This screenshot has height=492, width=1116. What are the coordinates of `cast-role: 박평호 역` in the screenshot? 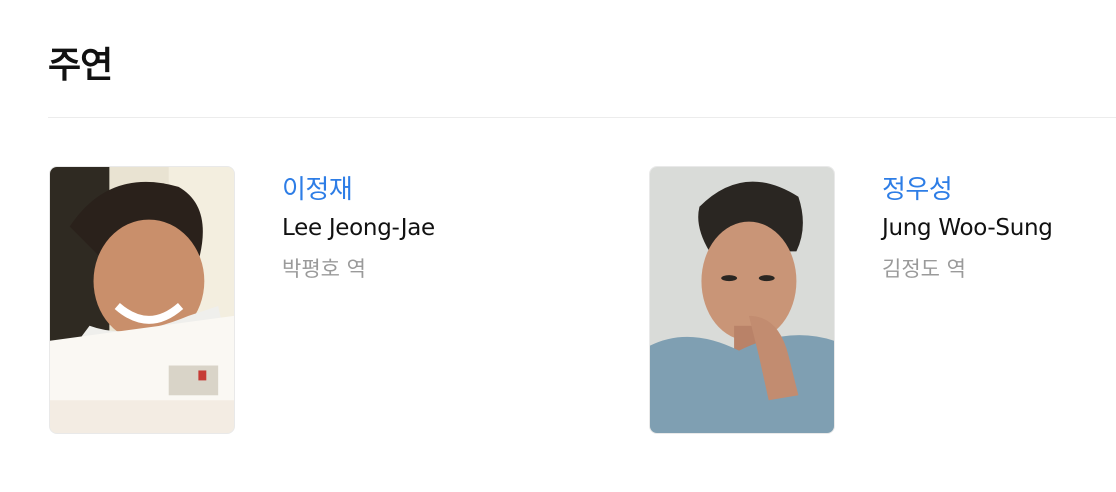 It's located at (324, 269).